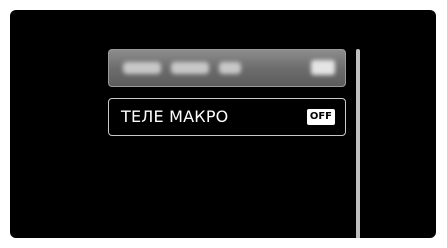  I want to click on menu-item-tele-macro: ТЕЛЕ МАКРО OFF, so click(227, 117).